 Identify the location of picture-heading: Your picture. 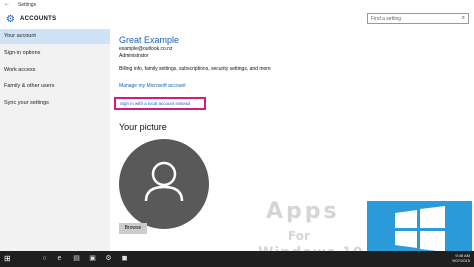
(143, 127).